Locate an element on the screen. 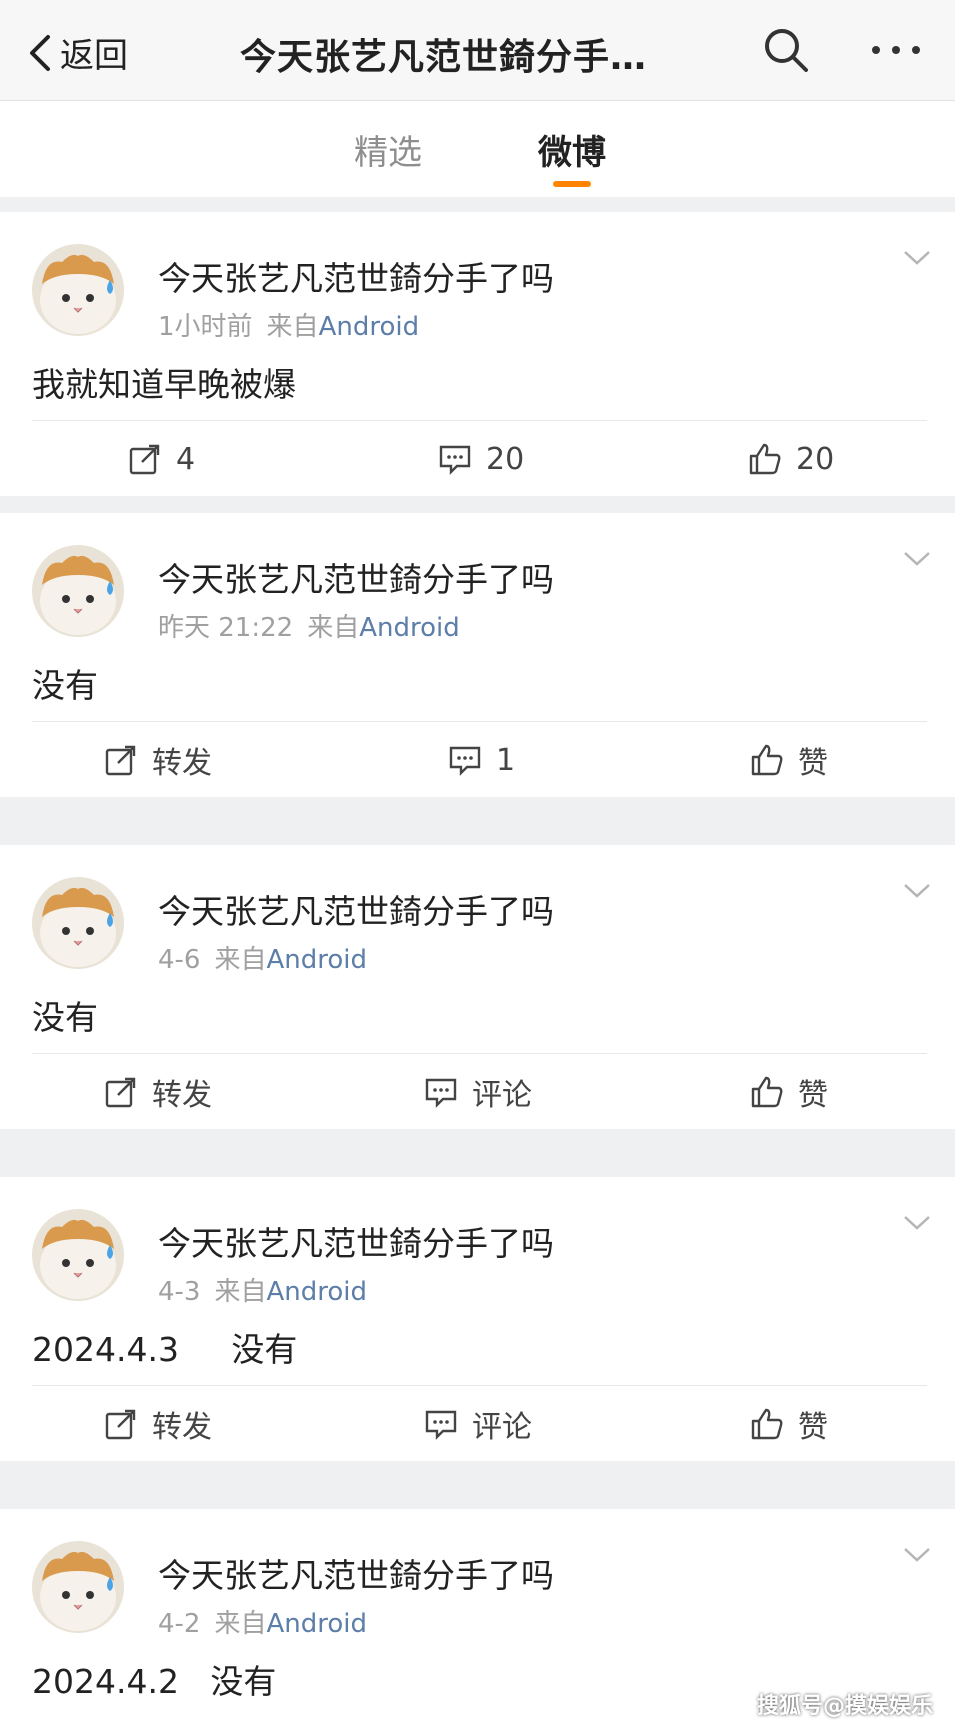 This screenshot has width=955, height=1736. watermark: 搜狐号@摸娱娱乐 is located at coordinates (844, 1706).